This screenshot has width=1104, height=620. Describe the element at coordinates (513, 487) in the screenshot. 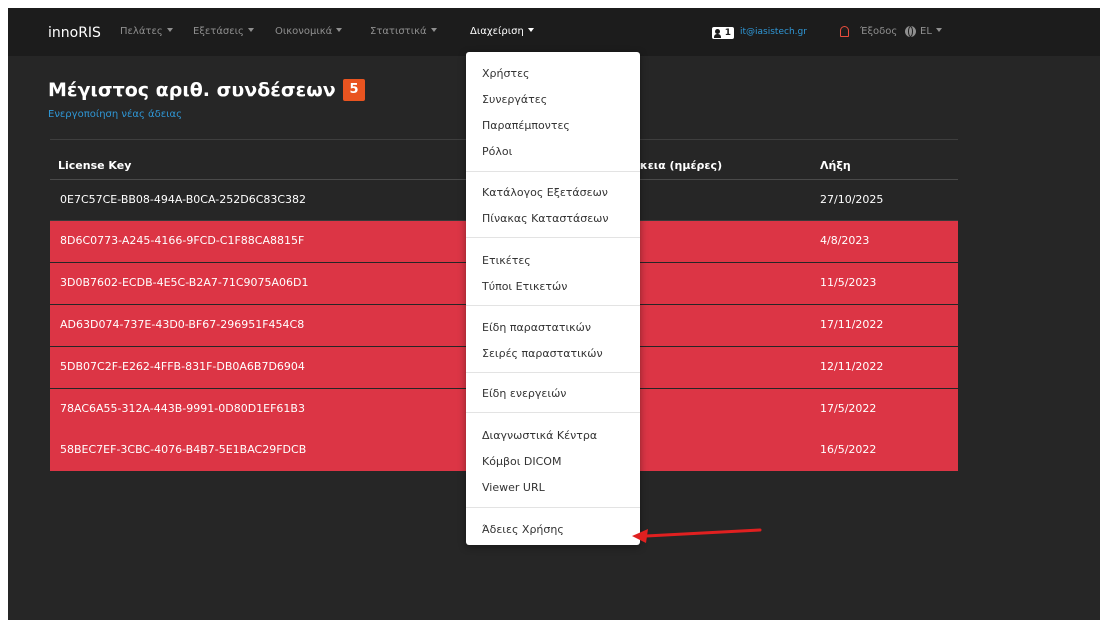

I see `dropdown-item-viewer-url: Viewer URL` at that location.